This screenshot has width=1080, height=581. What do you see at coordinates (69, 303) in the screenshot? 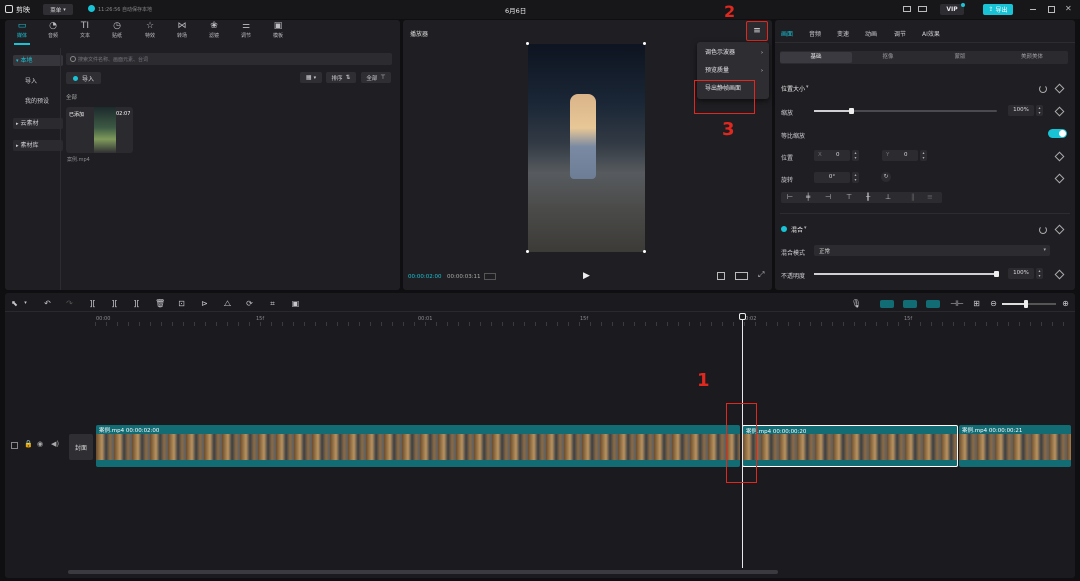
I see `redo-icon: ↷` at bounding box center [69, 303].